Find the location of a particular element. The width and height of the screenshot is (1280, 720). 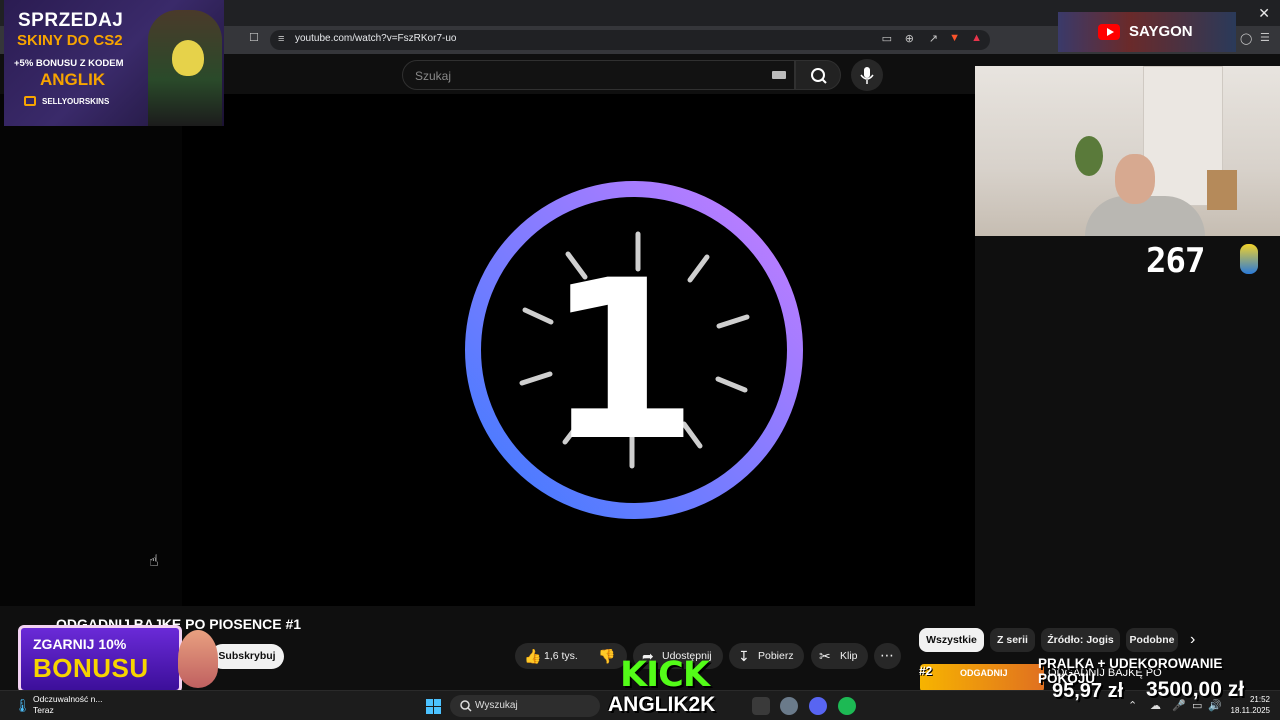

chip-source: Źródło: Jogis is located at coordinates (1080, 640).